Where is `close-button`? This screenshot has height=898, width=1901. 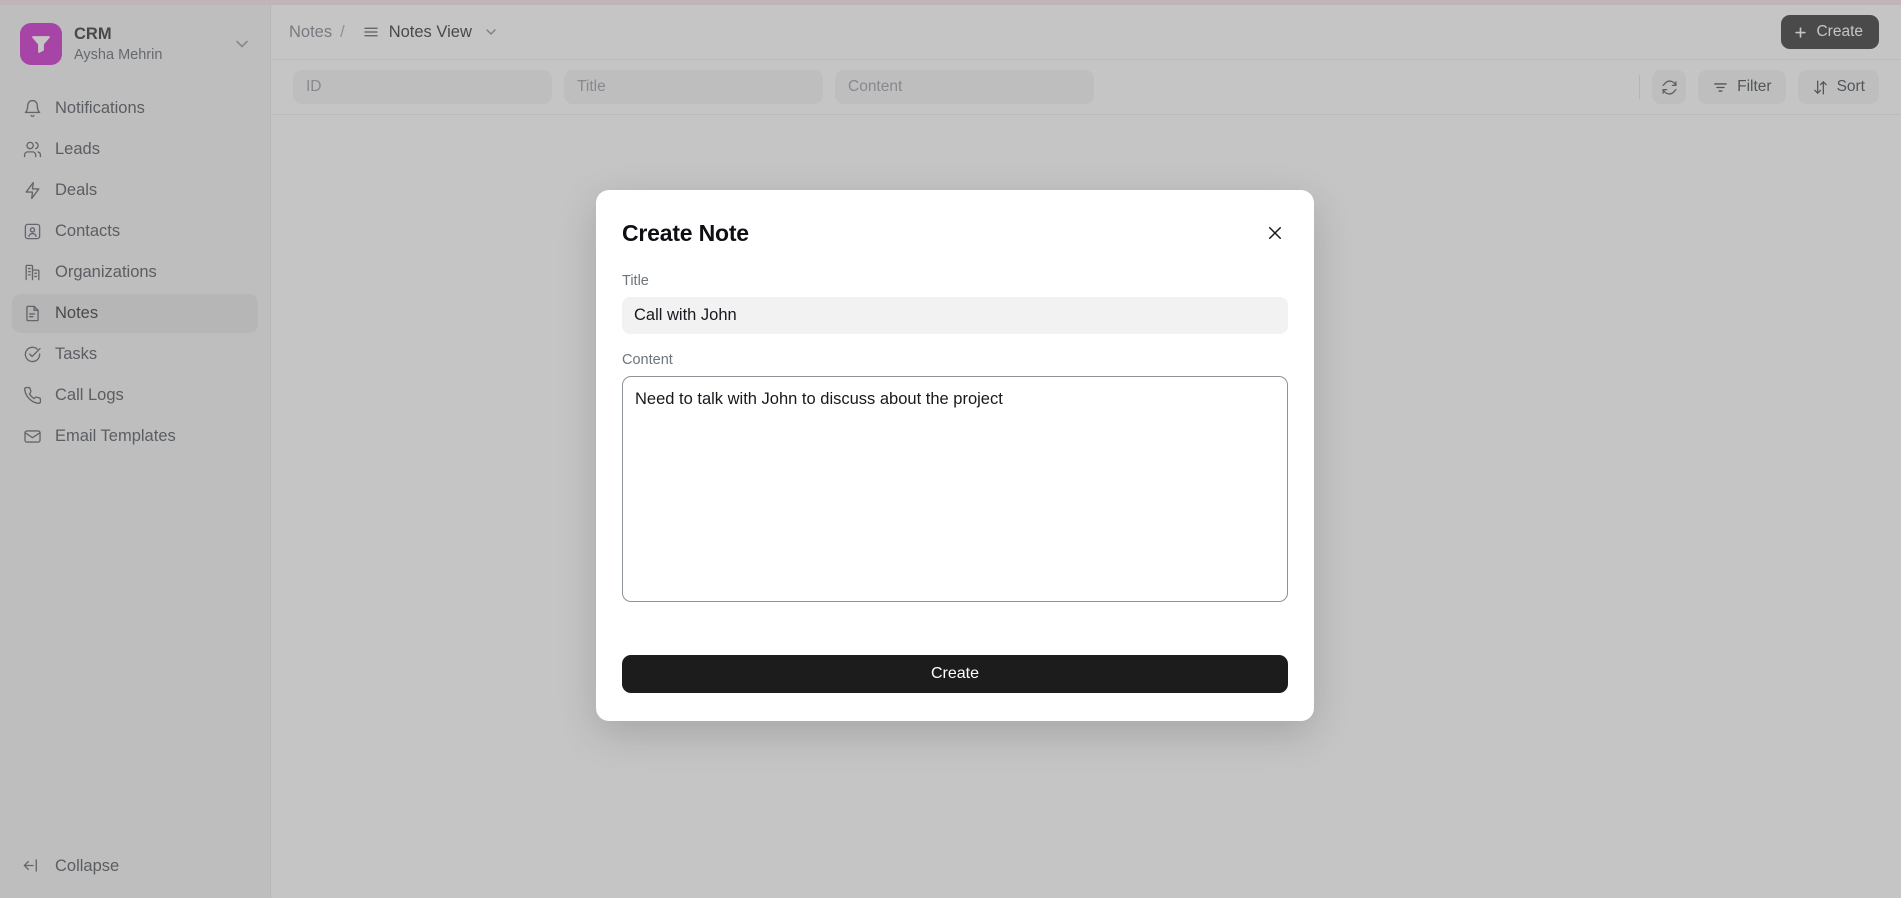
close-button is located at coordinates (1275, 233).